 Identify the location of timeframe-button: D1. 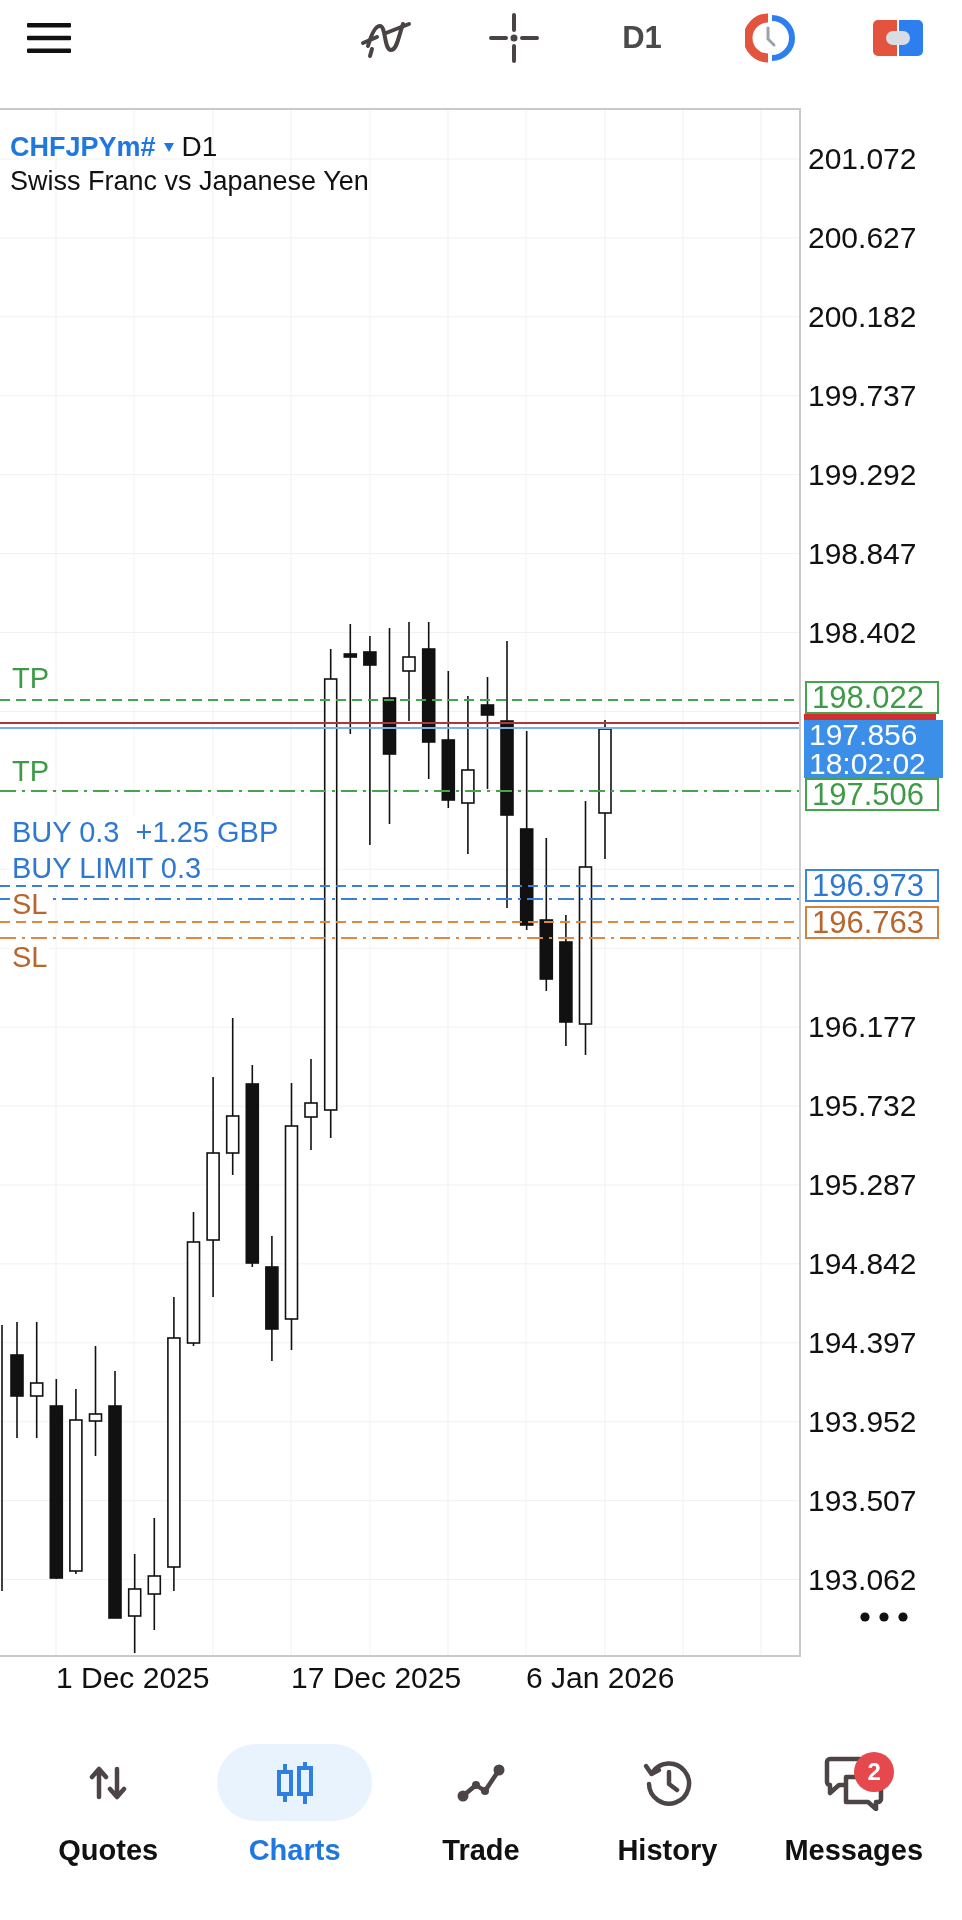
(642, 38).